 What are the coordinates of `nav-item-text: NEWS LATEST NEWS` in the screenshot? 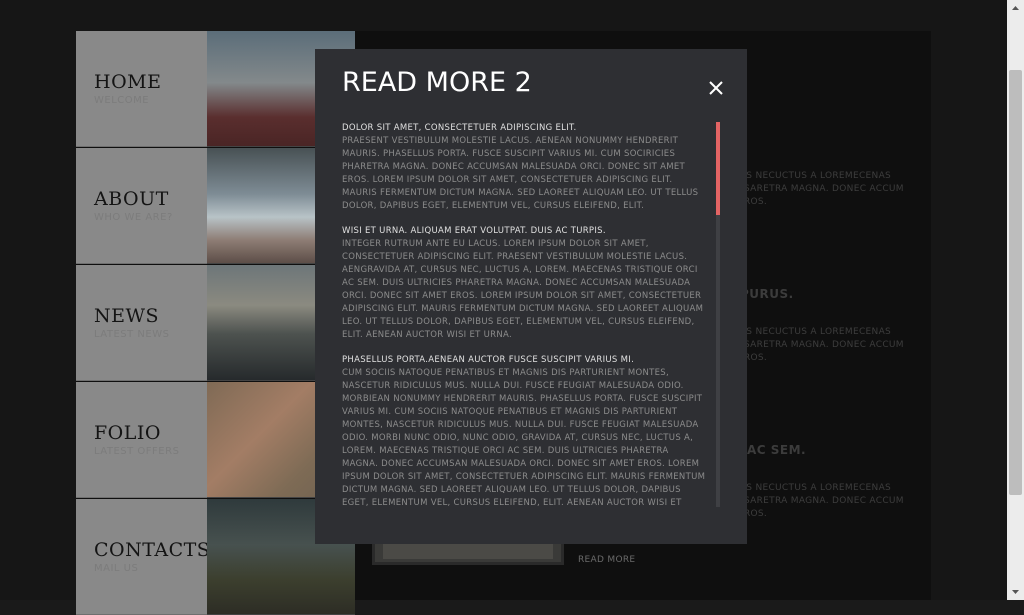 It's located at (141, 323).